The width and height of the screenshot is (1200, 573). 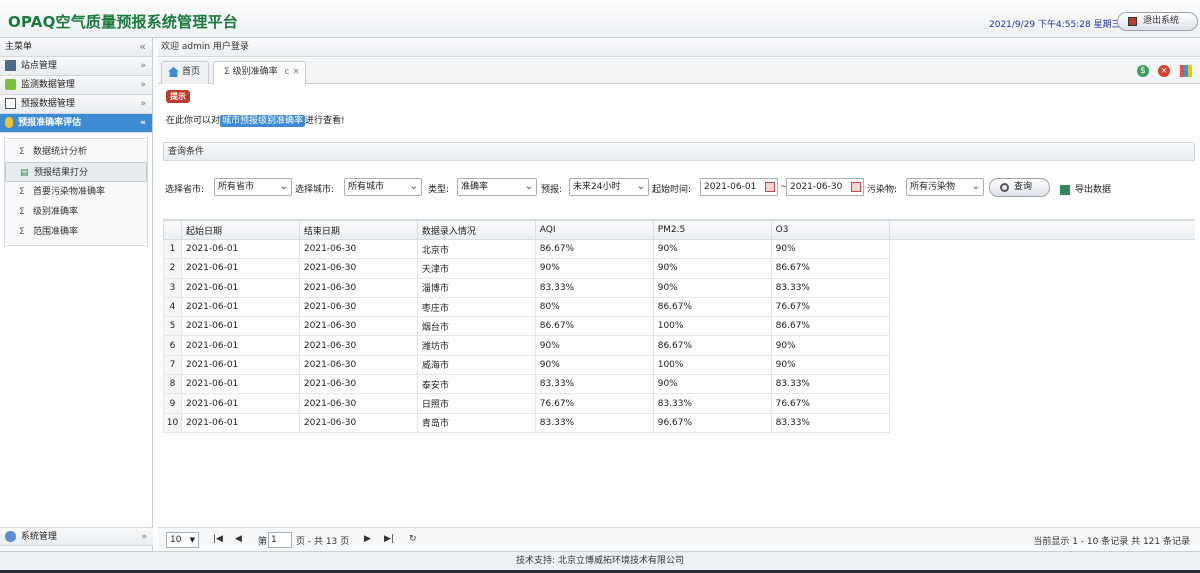 I want to click on sidebar-item-station: 站点管理 », so click(x=76, y=66).